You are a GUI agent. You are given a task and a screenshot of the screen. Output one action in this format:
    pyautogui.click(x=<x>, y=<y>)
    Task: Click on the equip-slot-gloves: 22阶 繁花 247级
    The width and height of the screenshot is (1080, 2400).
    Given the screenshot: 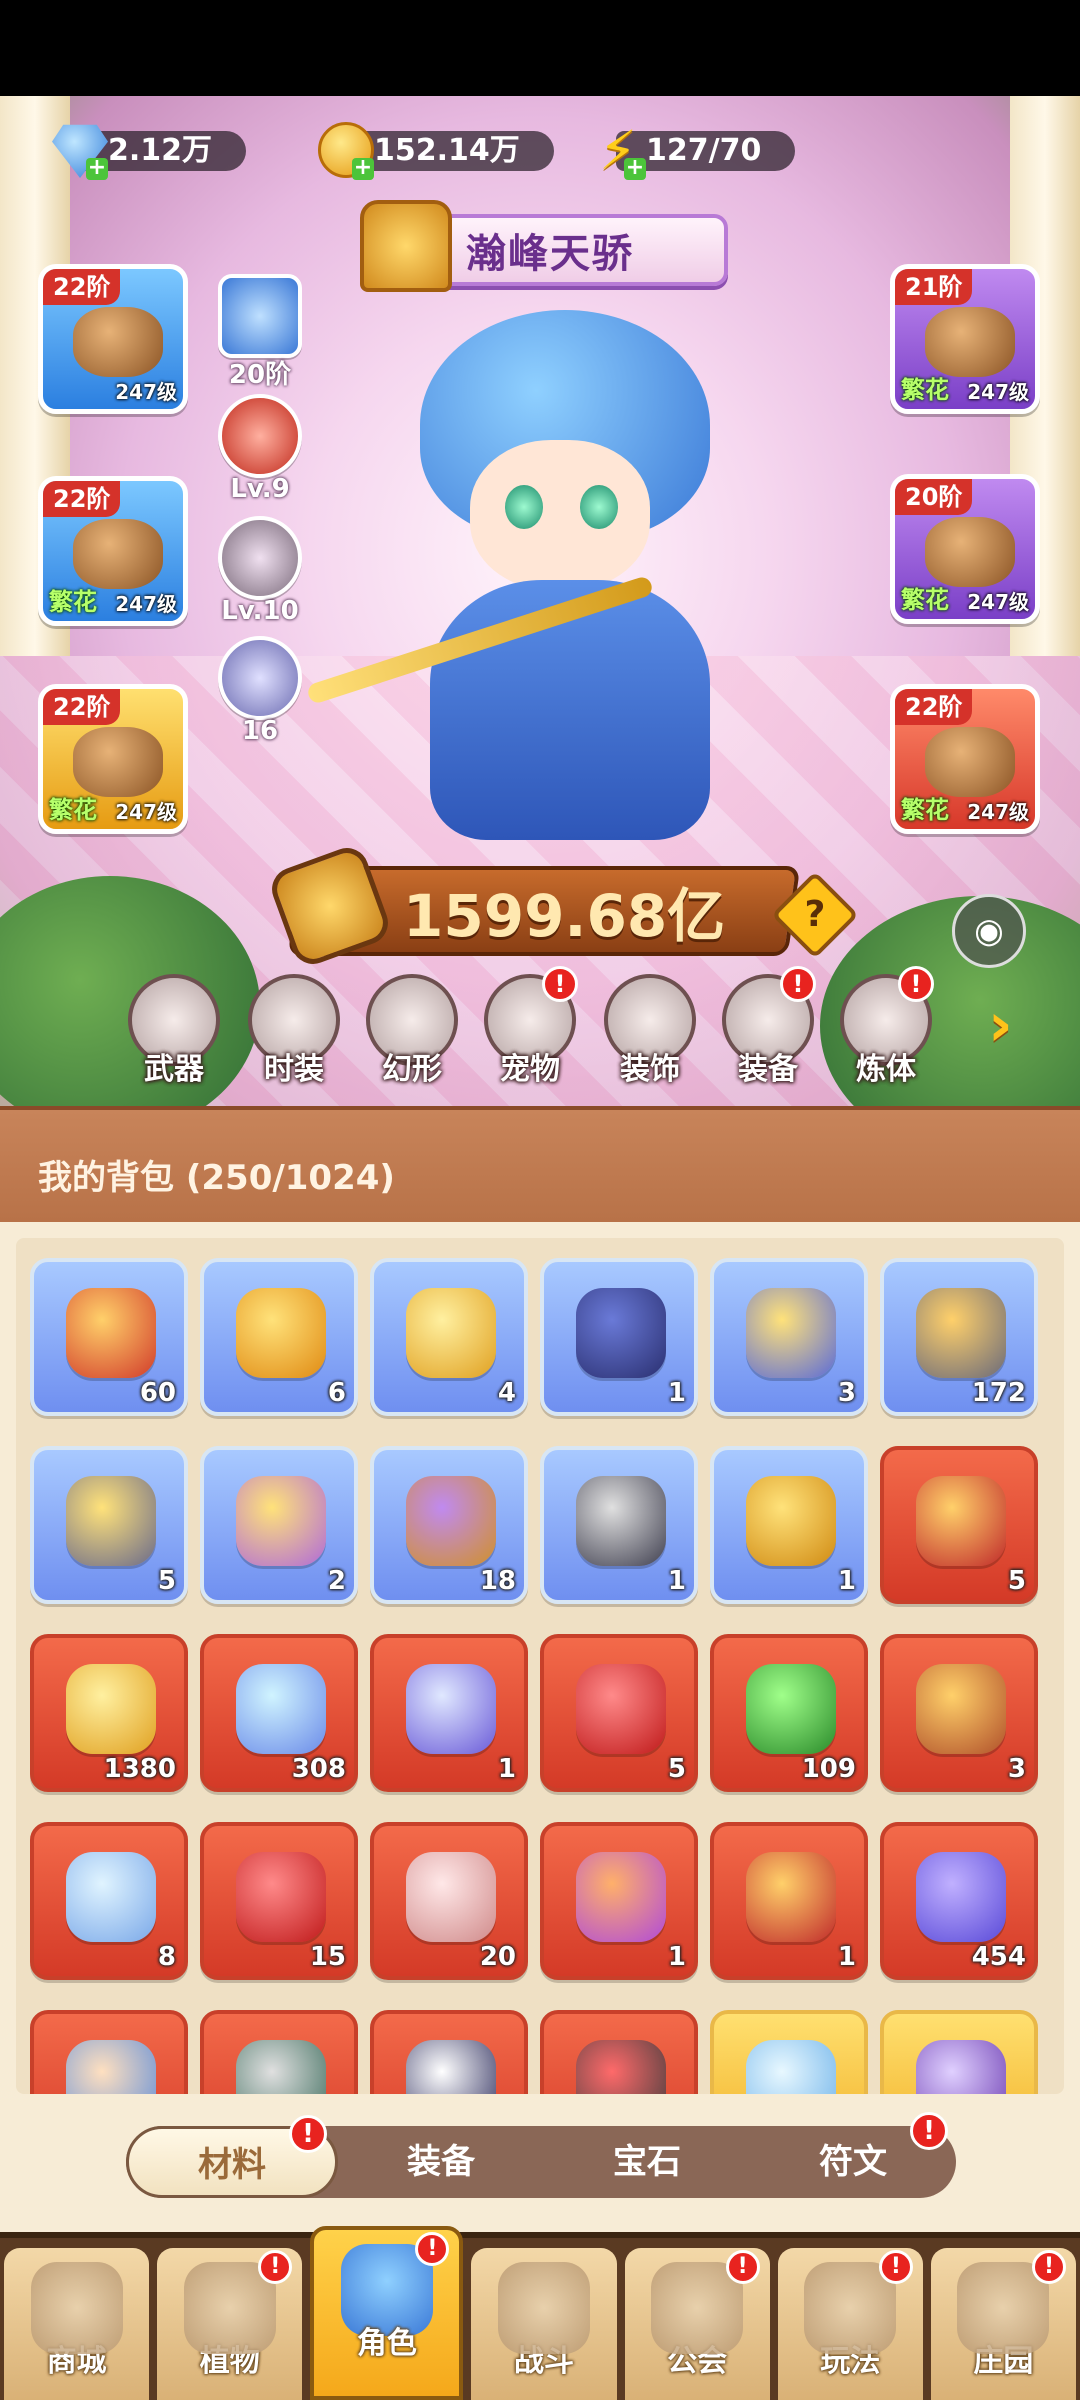 What is the action you would take?
    pyautogui.click(x=113, y=551)
    